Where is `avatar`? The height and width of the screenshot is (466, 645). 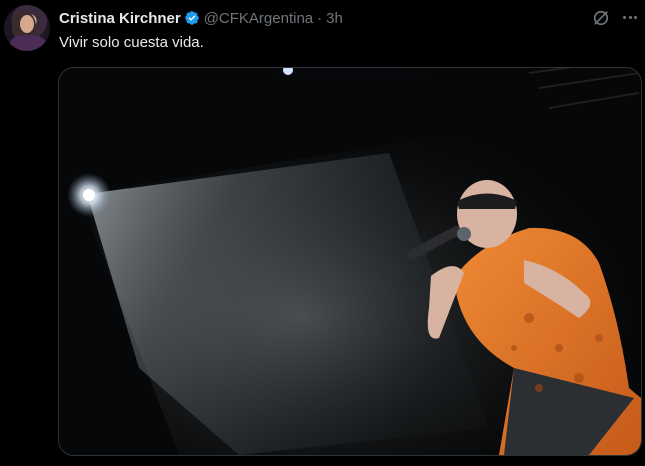
avatar is located at coordinates (27, 28).